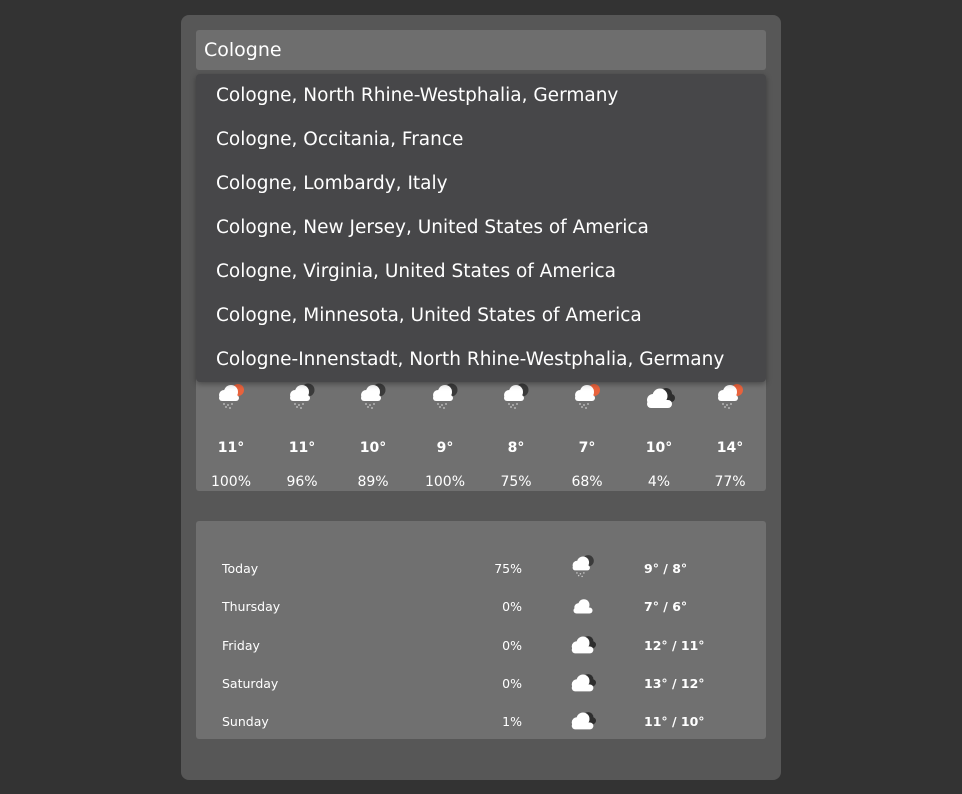  I want to click on cloud-icon, so click(583, 606).